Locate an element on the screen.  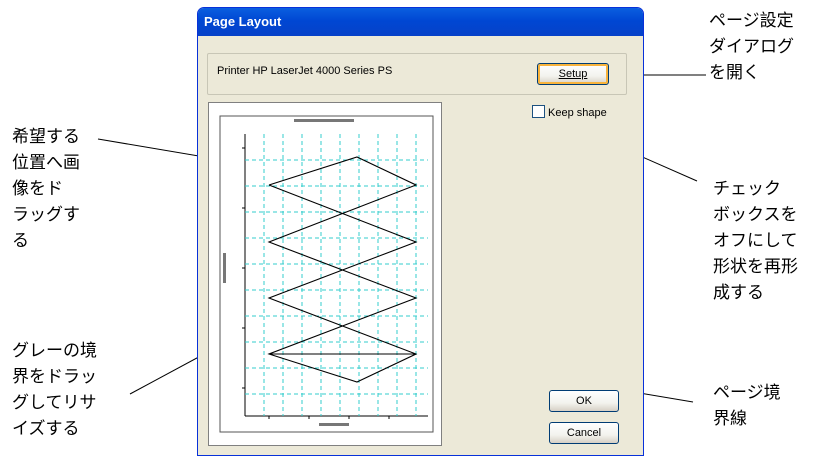
drag-annotation-line: ラッグす is located at coordinates (46, 215).